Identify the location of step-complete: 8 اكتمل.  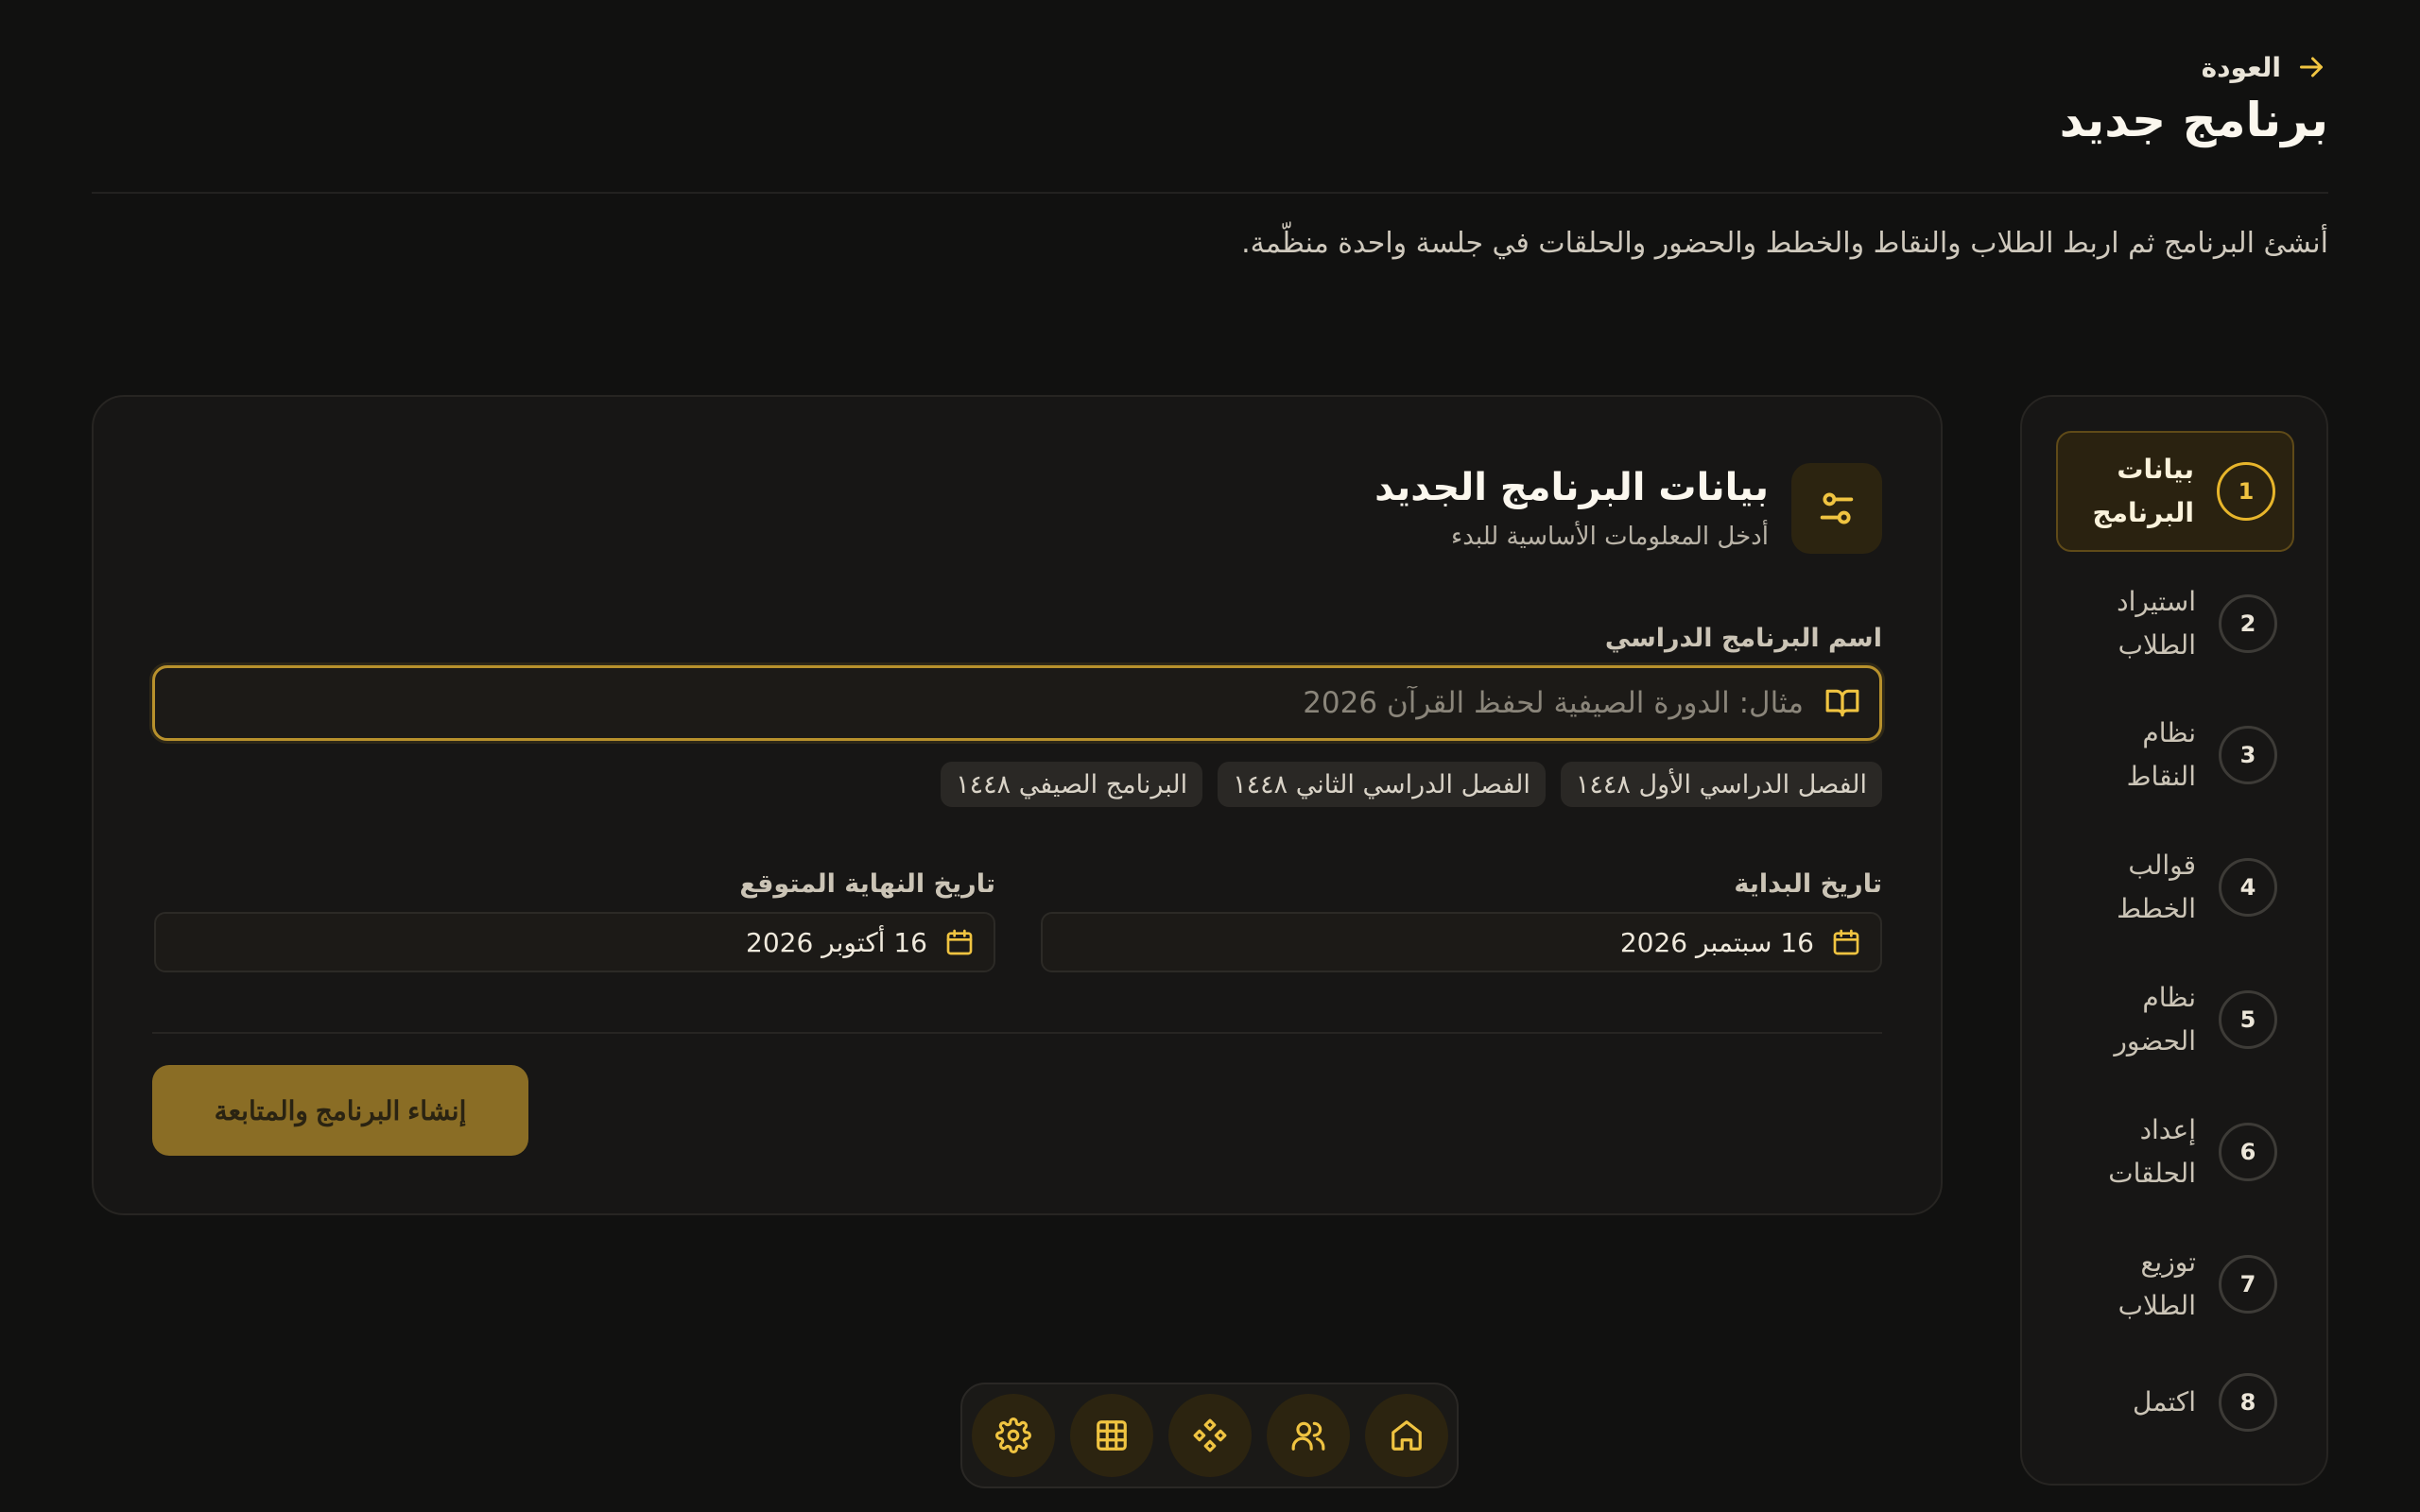
(2175, 1402).